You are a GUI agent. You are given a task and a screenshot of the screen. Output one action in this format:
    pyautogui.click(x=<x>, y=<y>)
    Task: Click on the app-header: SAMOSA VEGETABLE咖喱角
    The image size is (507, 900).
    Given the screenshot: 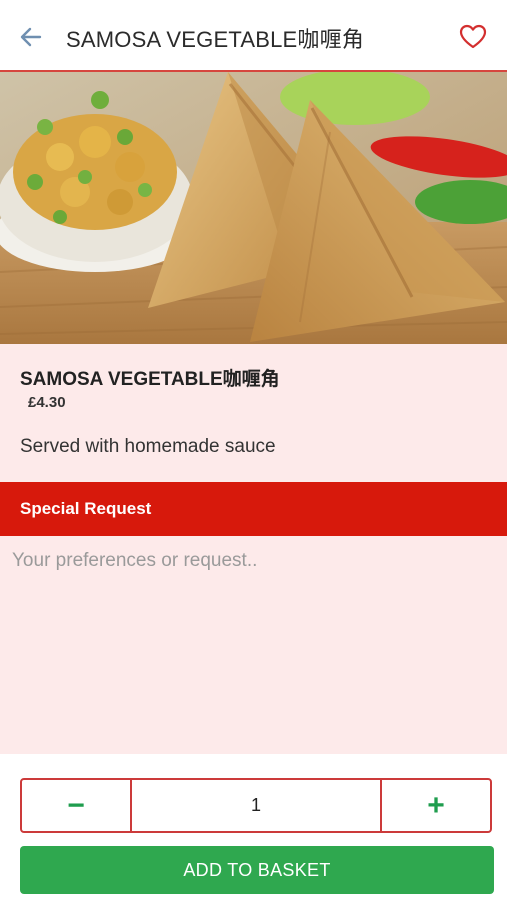 What is the action you would take?
    pyautogui.click(x=253, y=36)
    